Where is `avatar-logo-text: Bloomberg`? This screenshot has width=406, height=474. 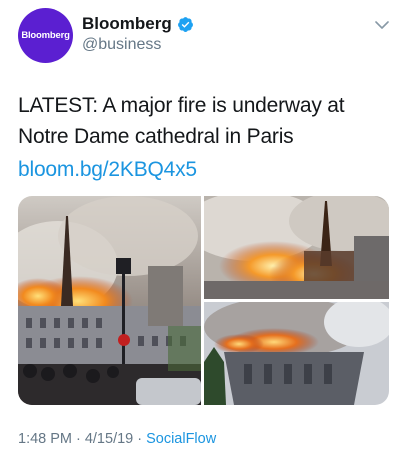
avatar-logo-text: Bloomberg is located at coordinates (45, 35).